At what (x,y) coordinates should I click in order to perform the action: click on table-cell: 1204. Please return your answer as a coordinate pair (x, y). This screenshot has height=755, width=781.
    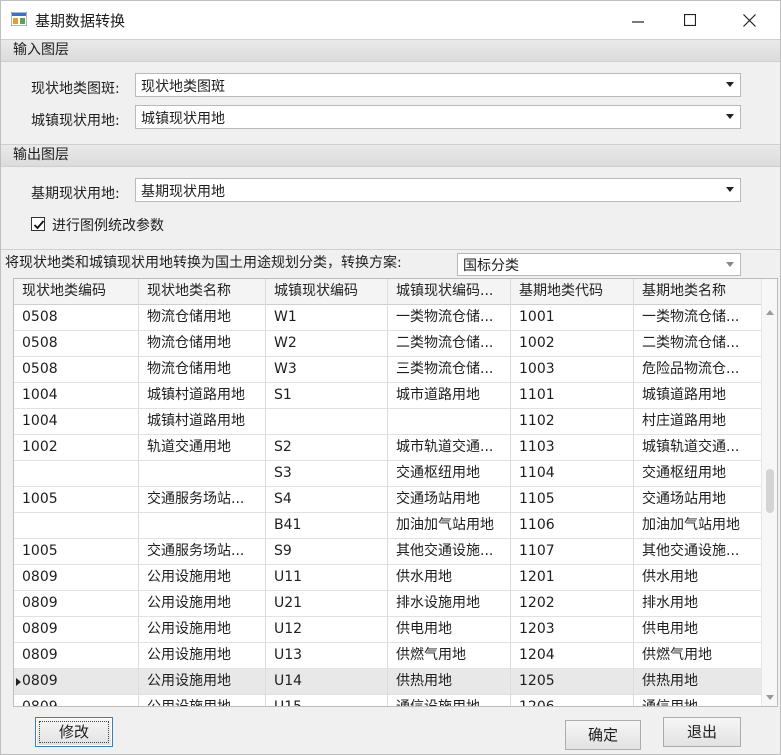
    Looking at the image, I should click on (572, 656).